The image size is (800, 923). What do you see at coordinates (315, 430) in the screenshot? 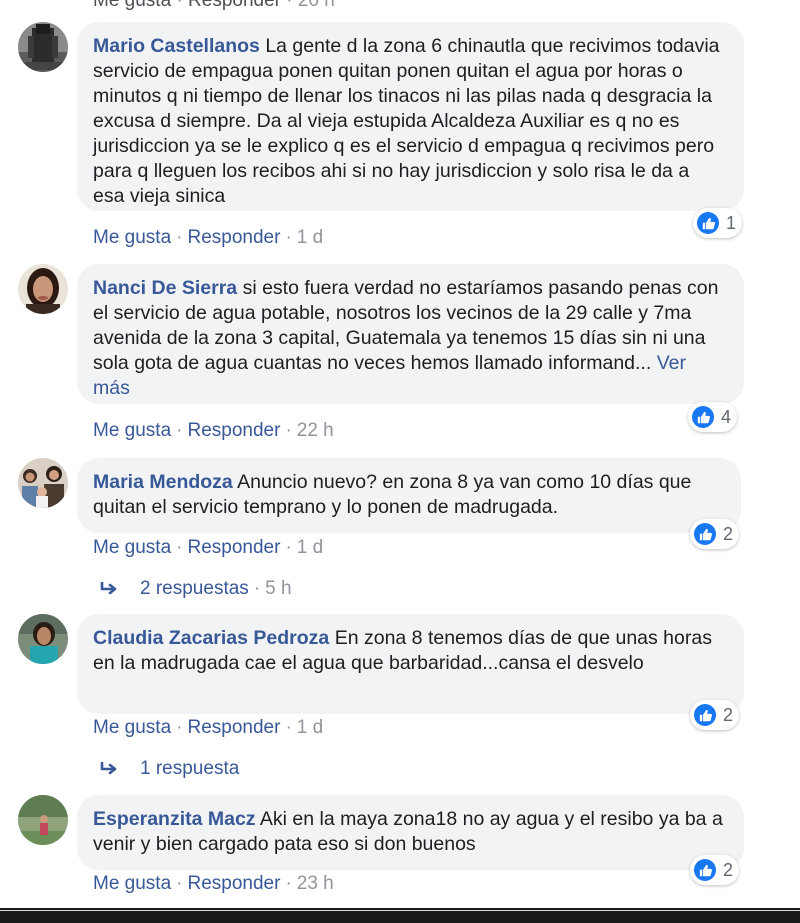
I see `comment-time: 22 h` at bounding box center [315, 430].